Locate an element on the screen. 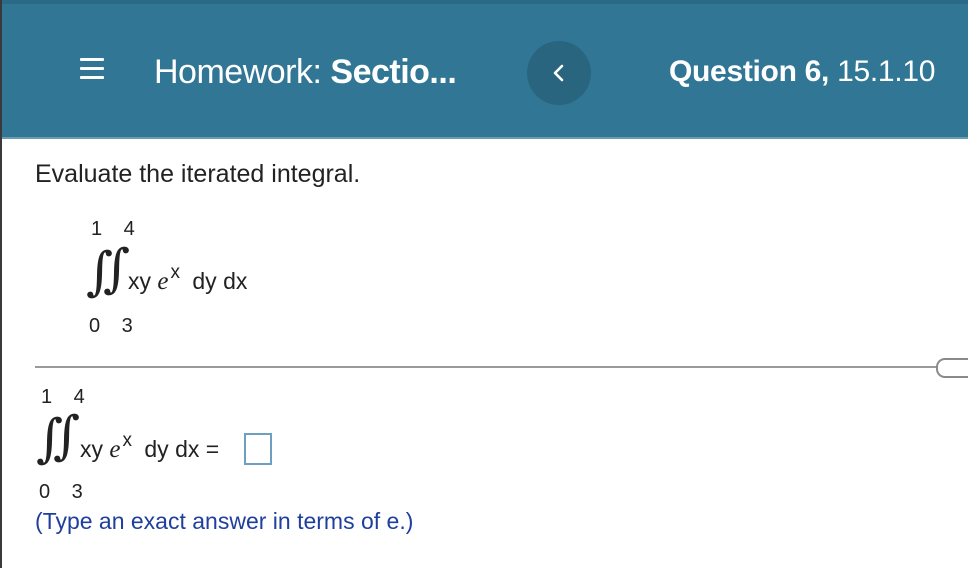  question-title: Question 6, 15.1.10 is located at coordinates (802, 72).